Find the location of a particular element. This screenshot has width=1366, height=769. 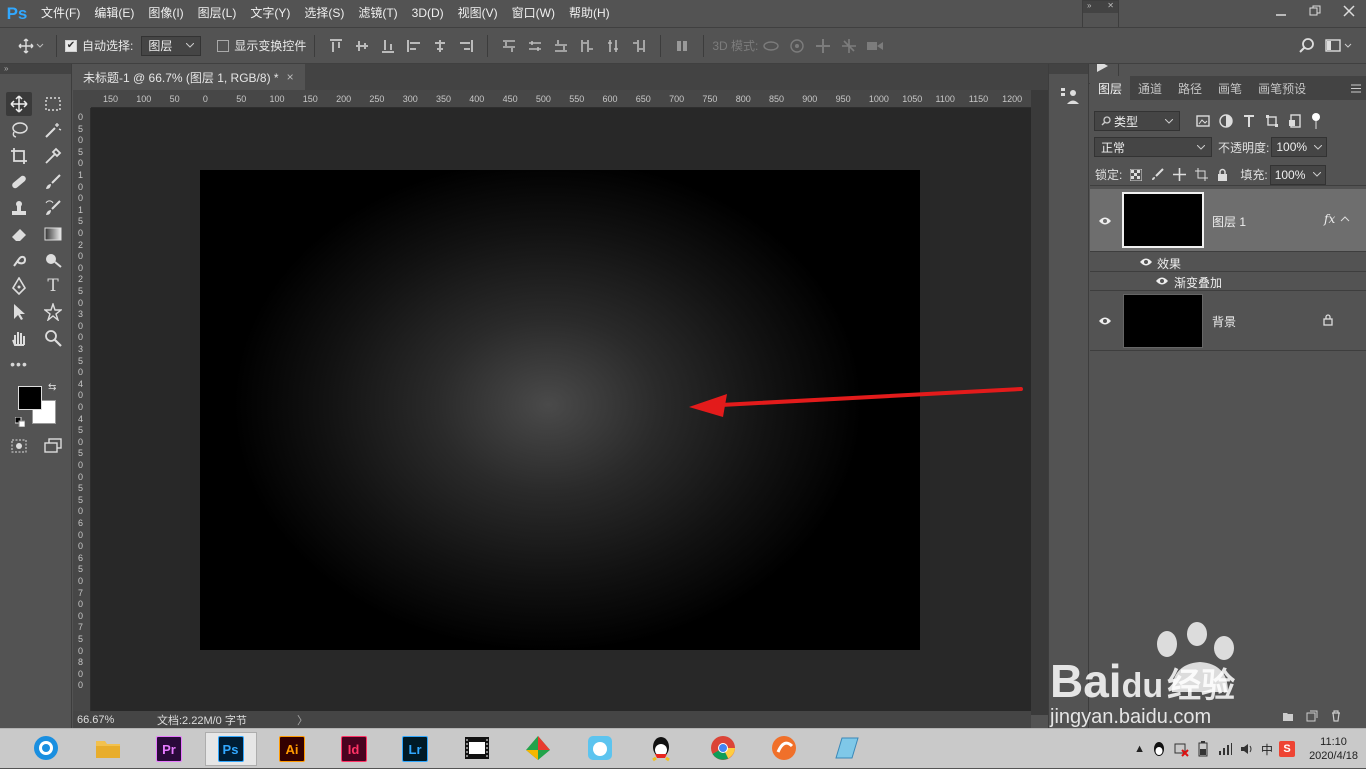

healing-brush-tool is located at coordinates (19, 182).